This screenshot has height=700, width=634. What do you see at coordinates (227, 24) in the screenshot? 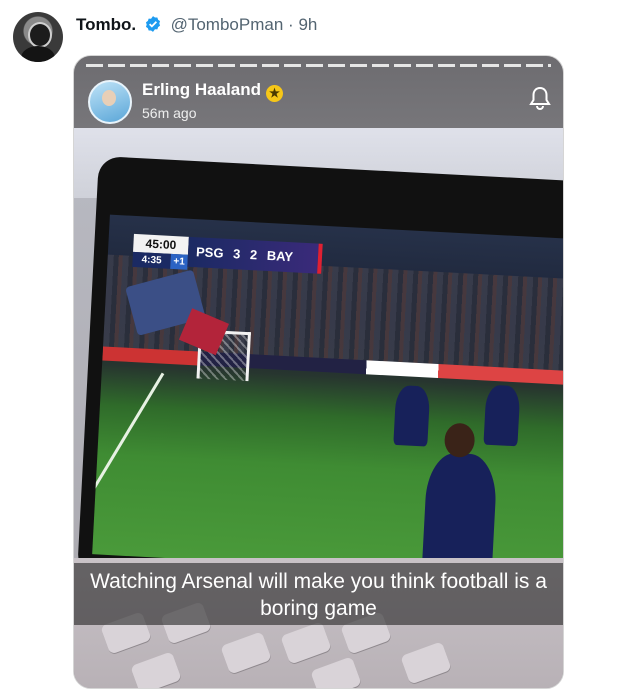
I see `author-handle: @TomboPman` at bounding box center [227, 24].